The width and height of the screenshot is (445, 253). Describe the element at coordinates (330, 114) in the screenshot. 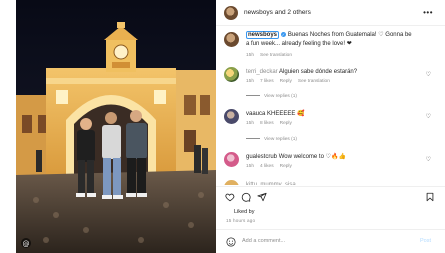

I see `comment-text: vaauca KHEEEEE 🥰` at that location.